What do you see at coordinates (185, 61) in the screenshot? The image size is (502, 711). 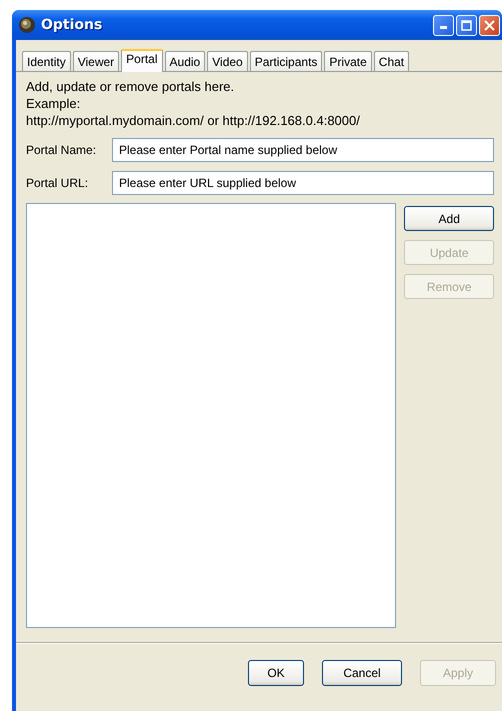 I see `tab: Audio` at bounding box center [185, 61].